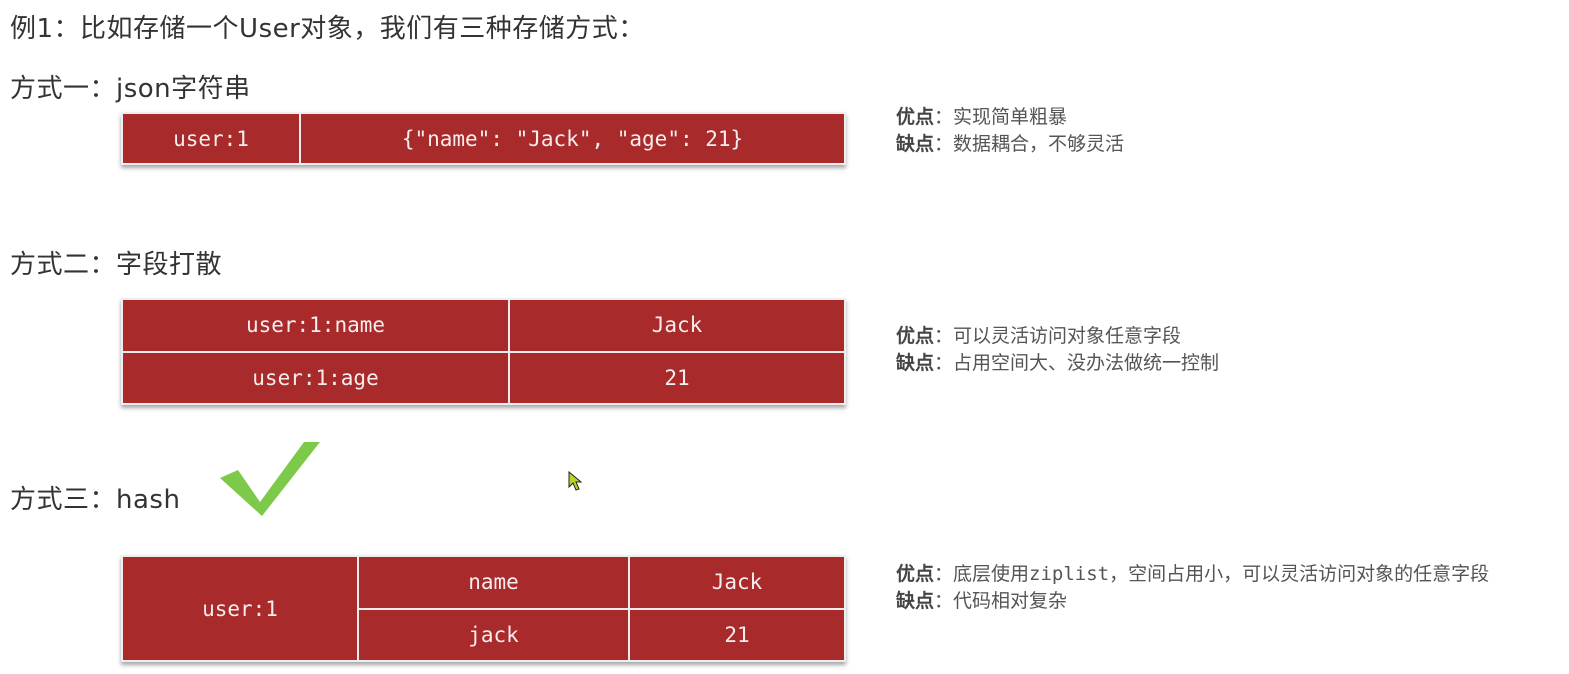 Image resolution: width=1569 pixels, height=674 pixels. Describe the element at coordinates (327, 29) in the screenshot. I see `page-title: 例1：比如存储一个User对象，我们有三种存储方式：` at that location.